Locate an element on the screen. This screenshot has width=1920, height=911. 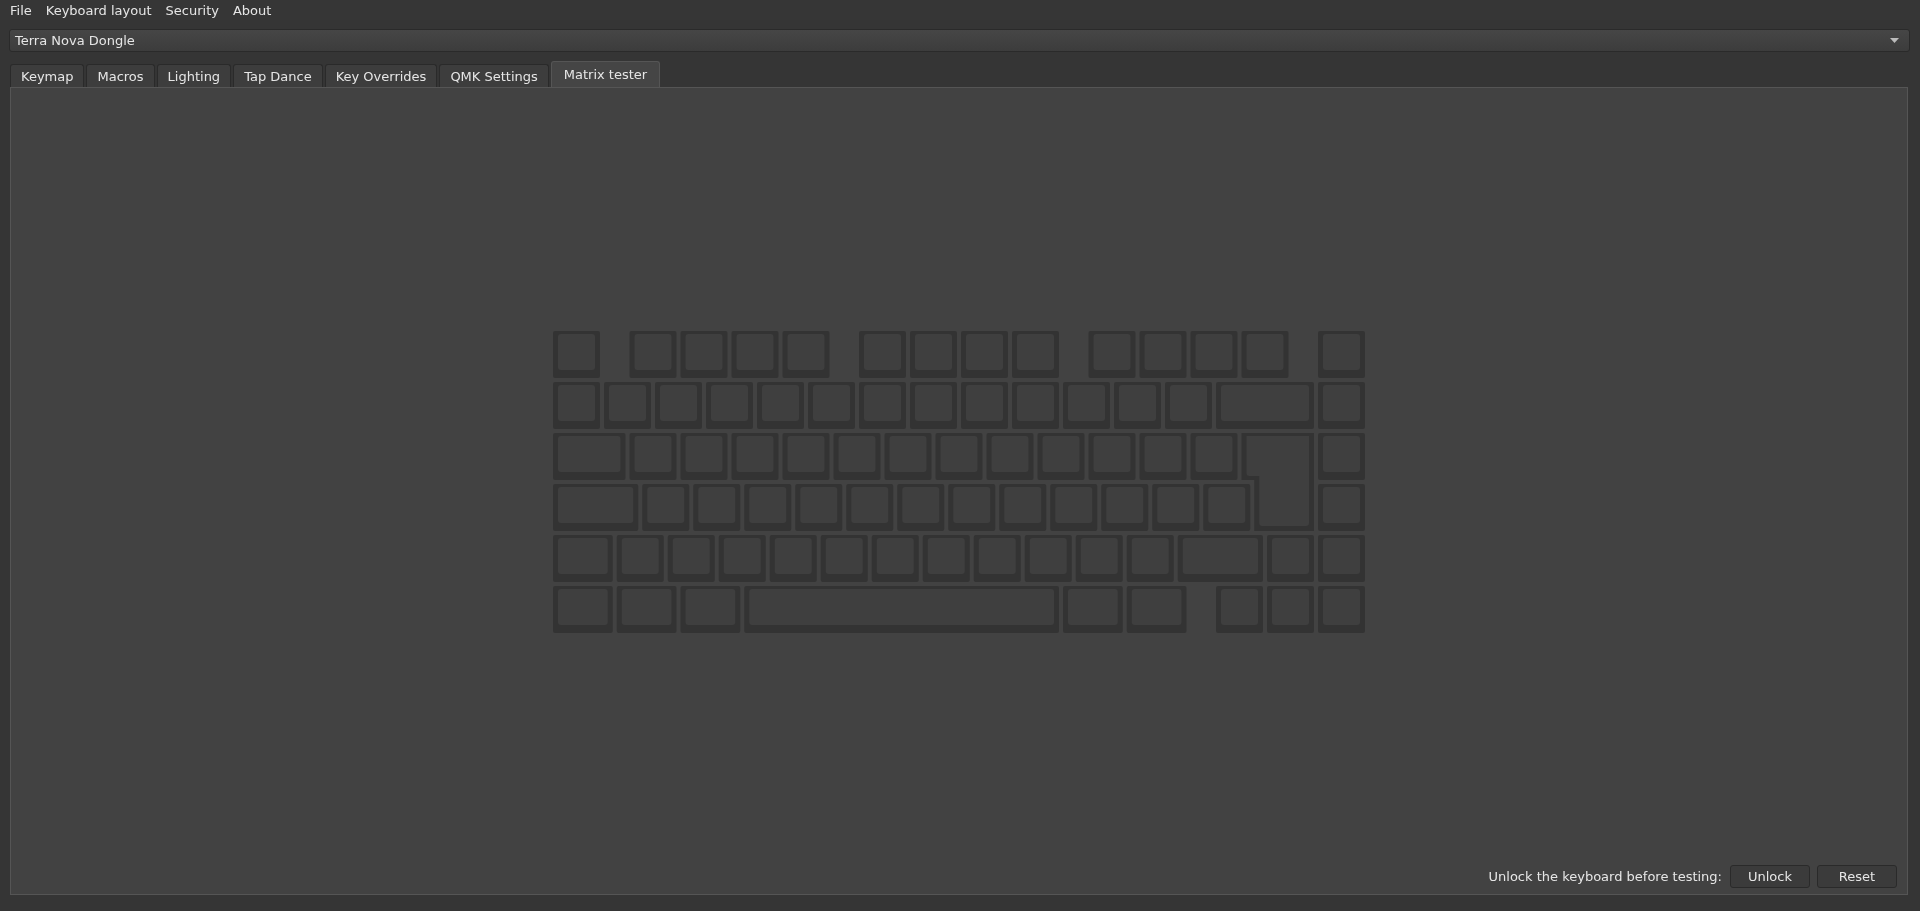
caret-icon is located at coordinates (1894, 40).